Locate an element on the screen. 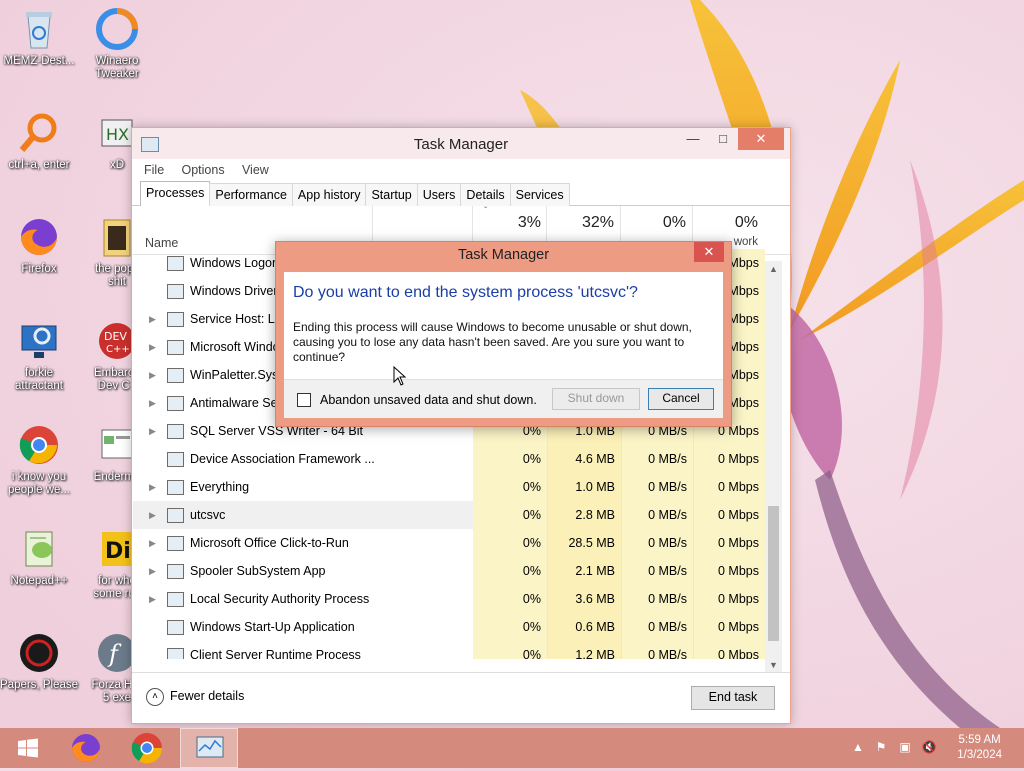  tab-startup: Startup is located at coordinates (391, 194).